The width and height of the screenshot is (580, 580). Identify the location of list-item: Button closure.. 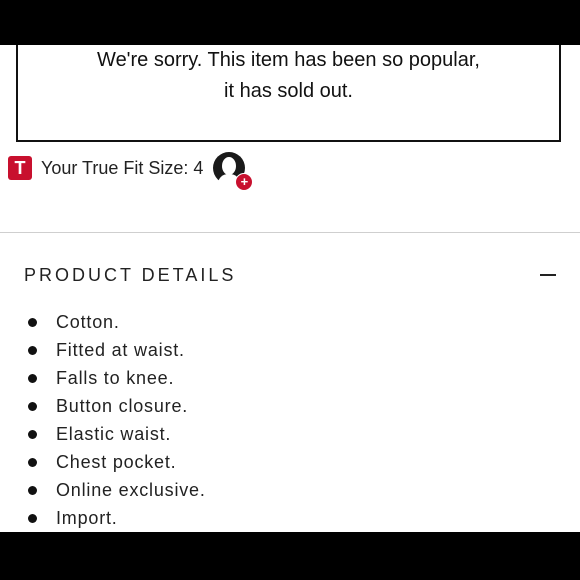
(115, 406).